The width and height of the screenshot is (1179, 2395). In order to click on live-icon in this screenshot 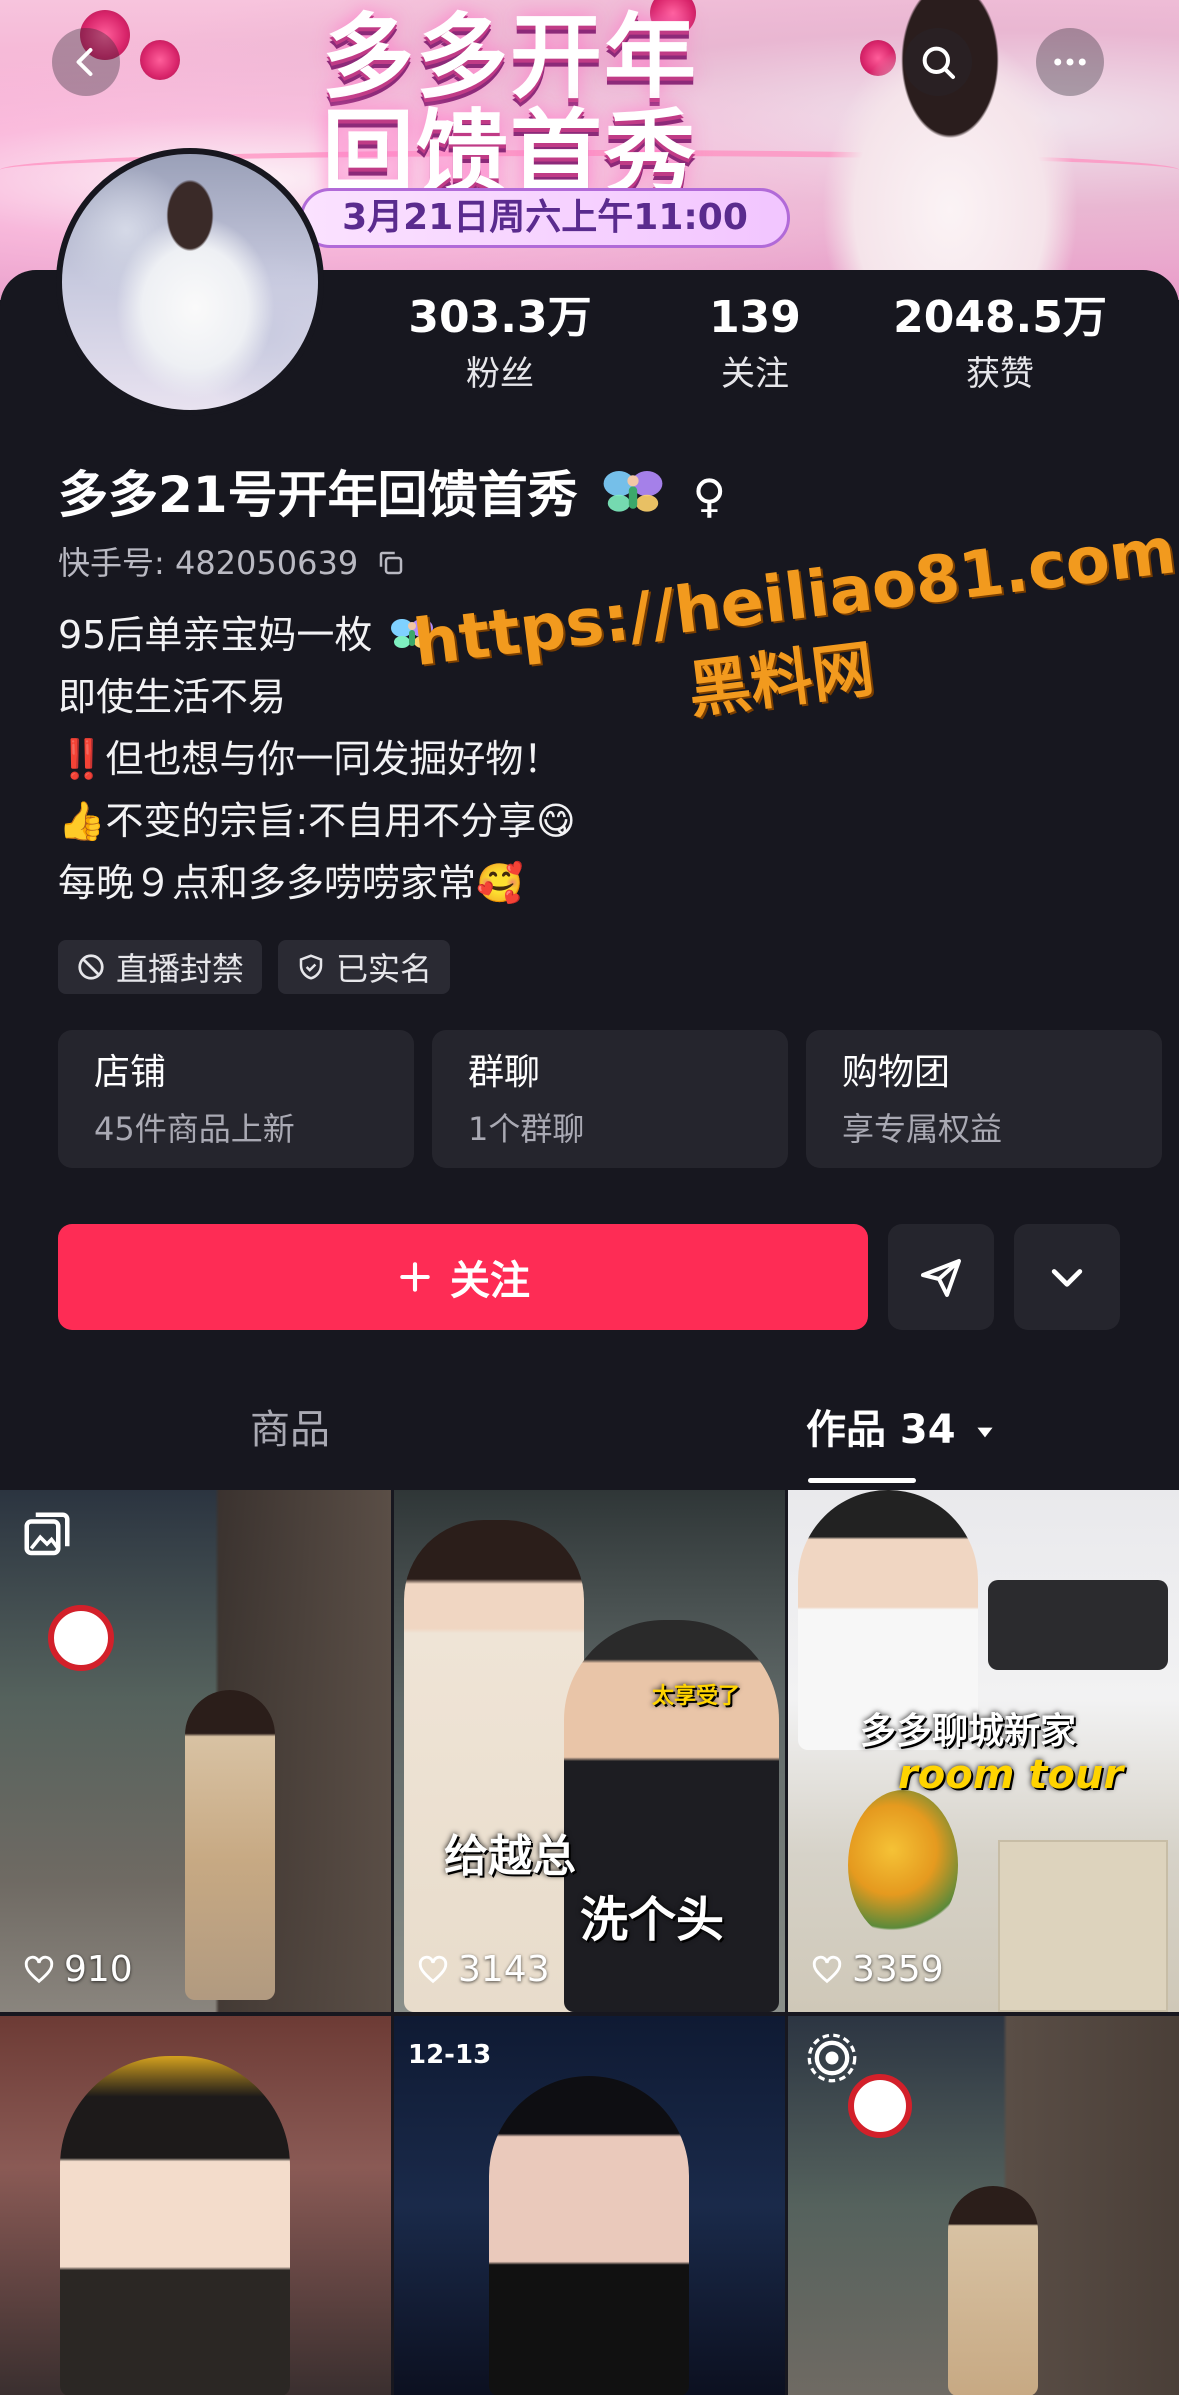, I will do `click(832, 2058)`.